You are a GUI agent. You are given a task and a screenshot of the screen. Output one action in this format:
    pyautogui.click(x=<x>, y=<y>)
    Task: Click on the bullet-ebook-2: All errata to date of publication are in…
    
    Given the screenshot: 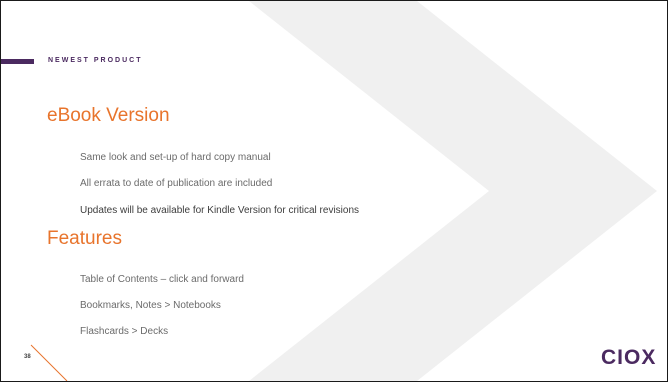 What is the action you would take?
    pyautogui.click(x=176, y=183)
    